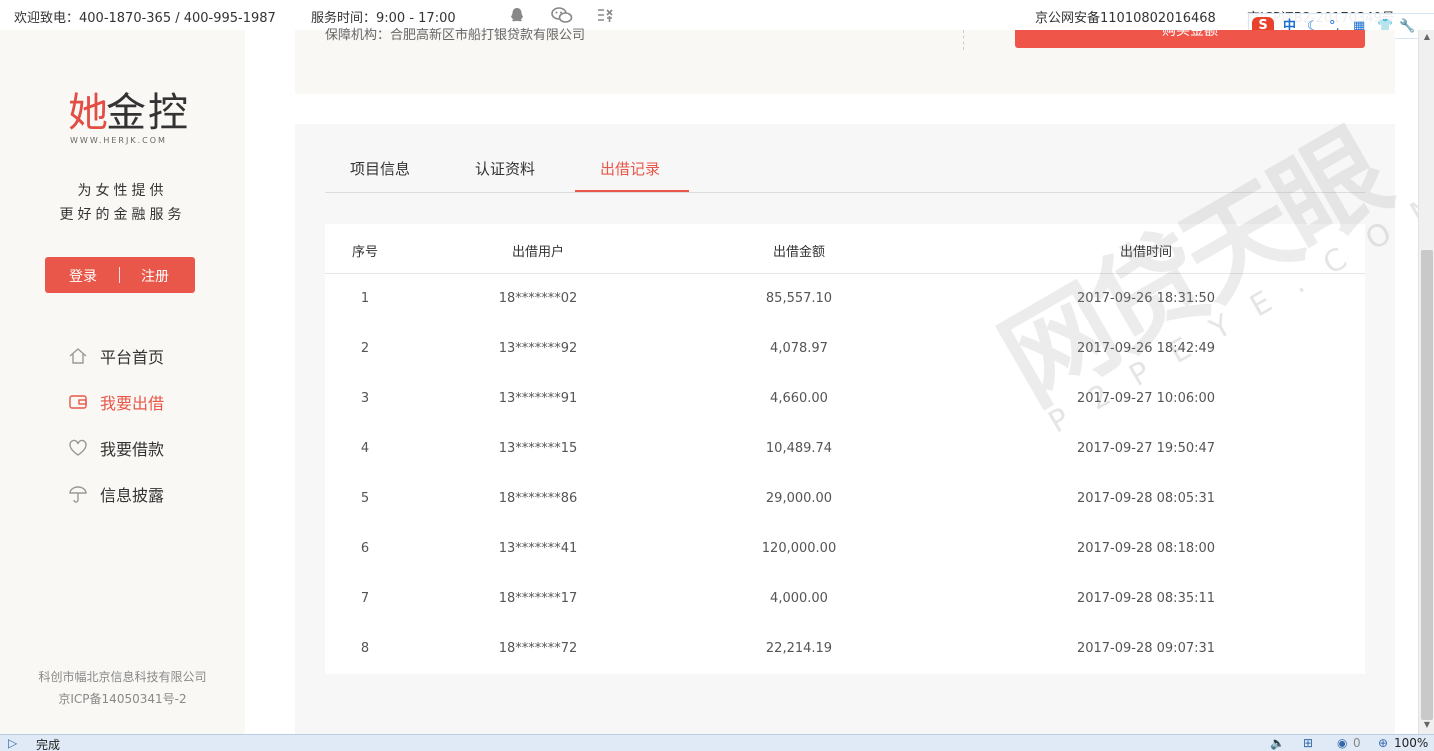  I want to click on header-index: 序号, so click(365, 252).